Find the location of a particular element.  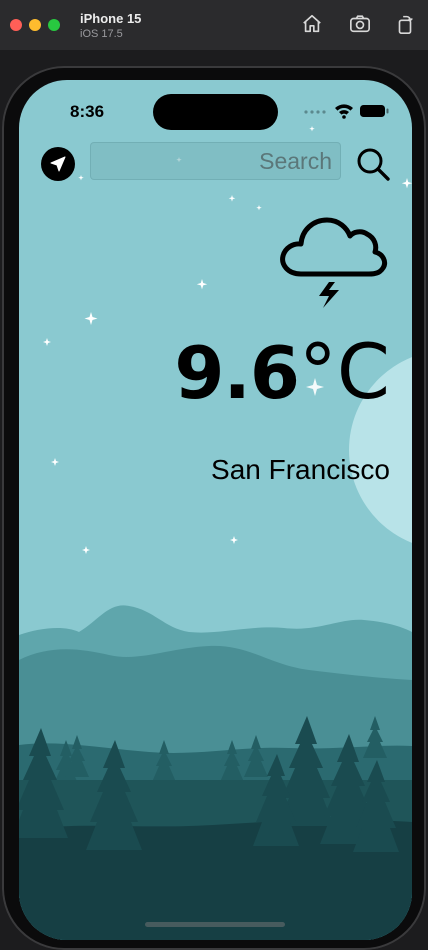

cloud-lightning-icon is located at coordinates (334, 262).